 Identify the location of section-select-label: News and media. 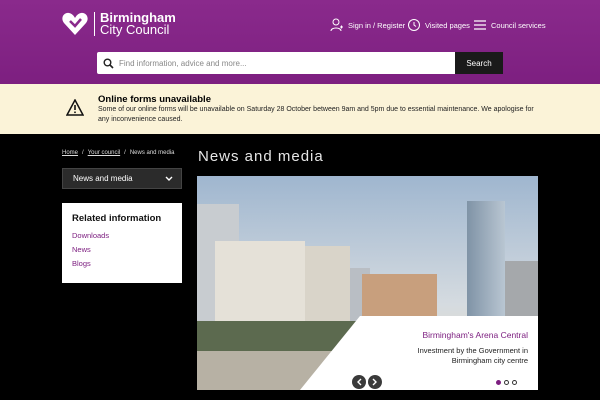
(103, 178).